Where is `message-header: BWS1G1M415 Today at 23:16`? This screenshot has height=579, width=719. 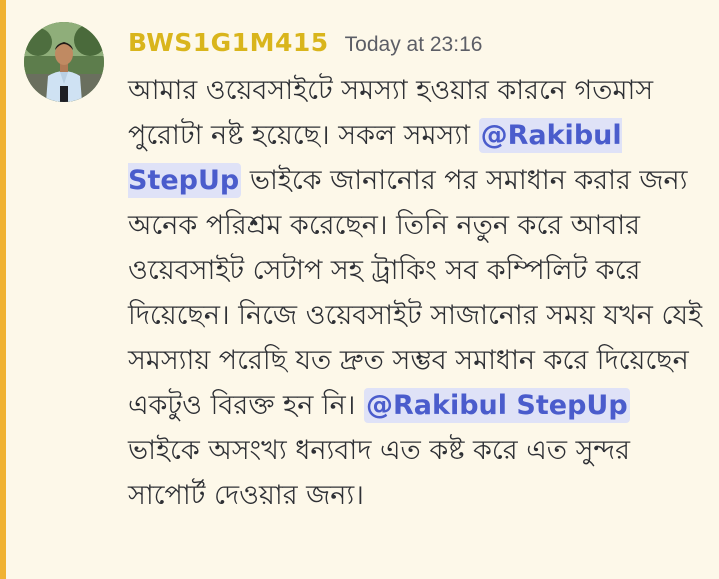 message-header: BWS1G1M415 Today at 23:16 is located at coordinates (418, 48).